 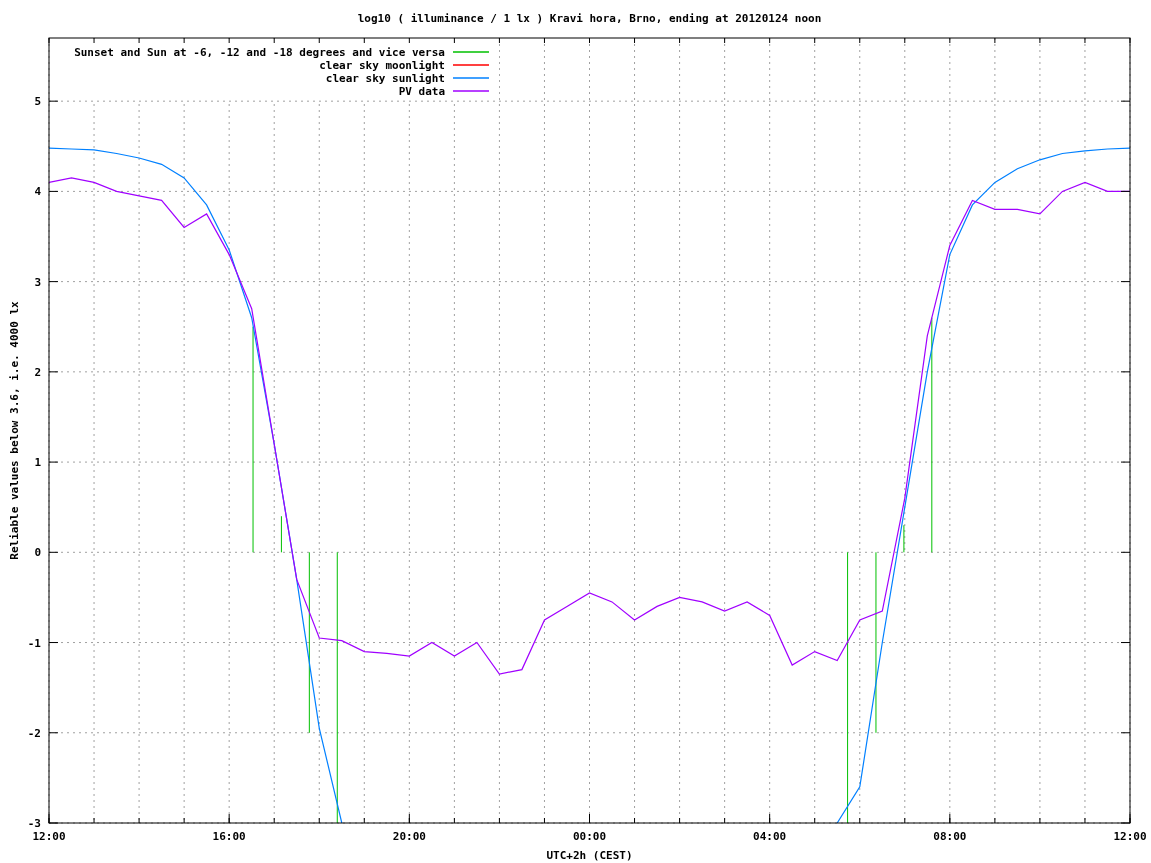 I want to click on y-tick-label: 3, so click(x=37, y=282).